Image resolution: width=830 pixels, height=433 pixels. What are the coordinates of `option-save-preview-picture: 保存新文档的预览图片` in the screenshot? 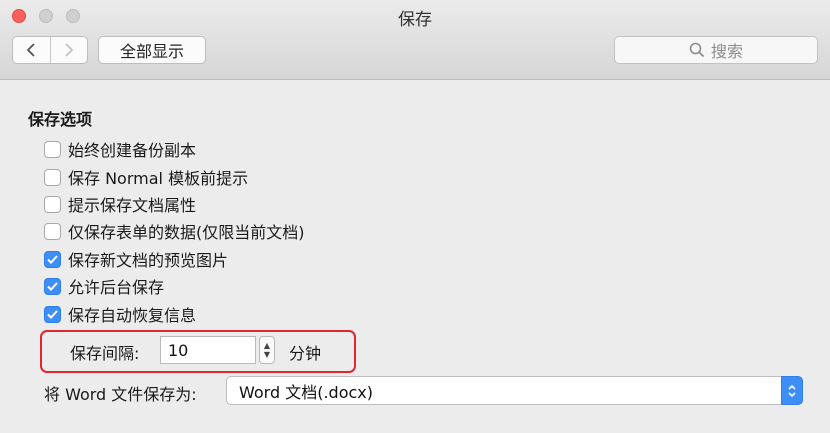 It's located at (136, 259).